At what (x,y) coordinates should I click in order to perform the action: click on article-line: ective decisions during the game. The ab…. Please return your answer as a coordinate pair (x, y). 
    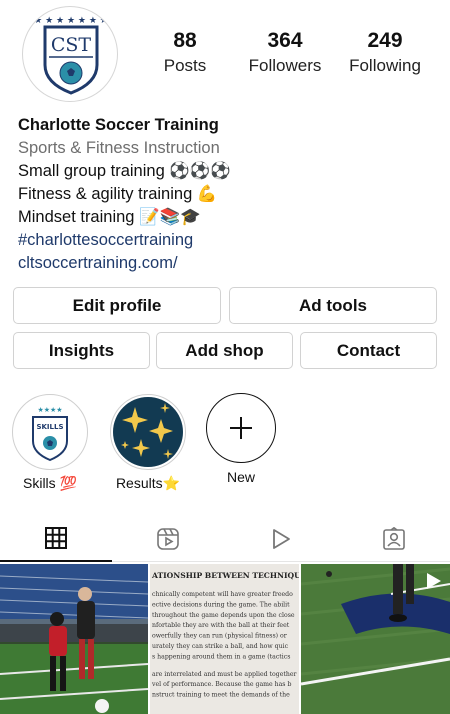
    Looking at the image, I should click on (221, 604).